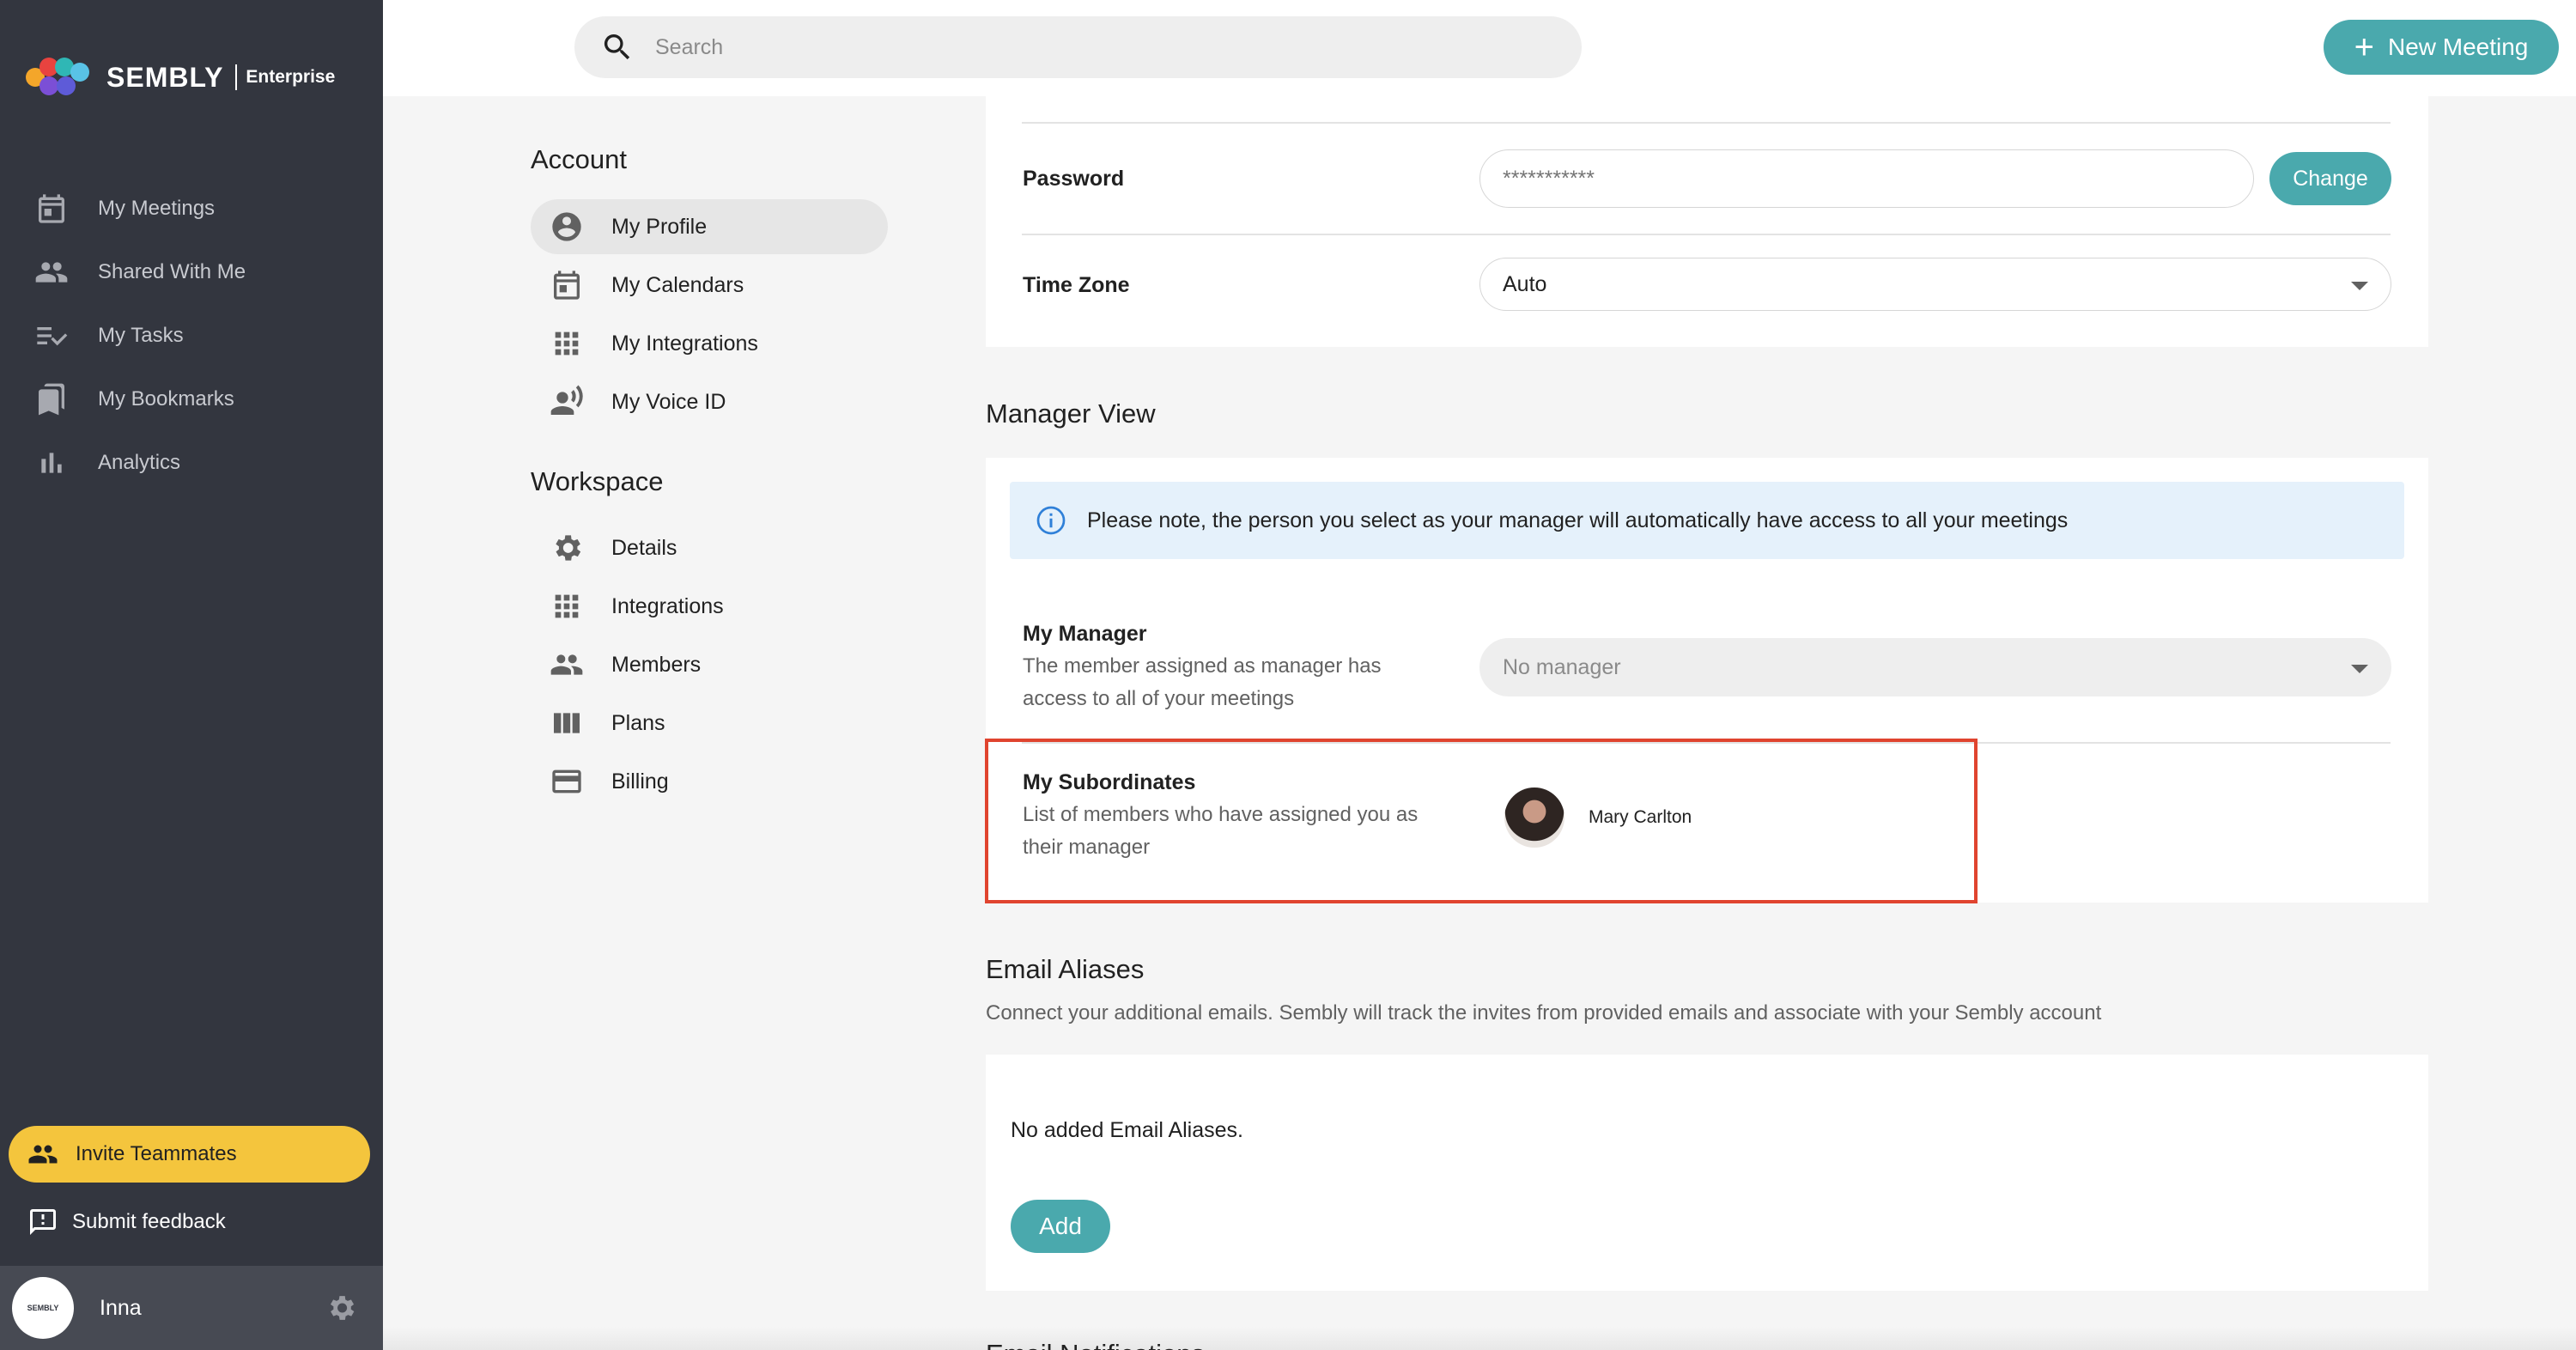 This screenshot has width=2576, height=1350. I want to click on new-meeting-label: New Meeting, so click(2458, 46).